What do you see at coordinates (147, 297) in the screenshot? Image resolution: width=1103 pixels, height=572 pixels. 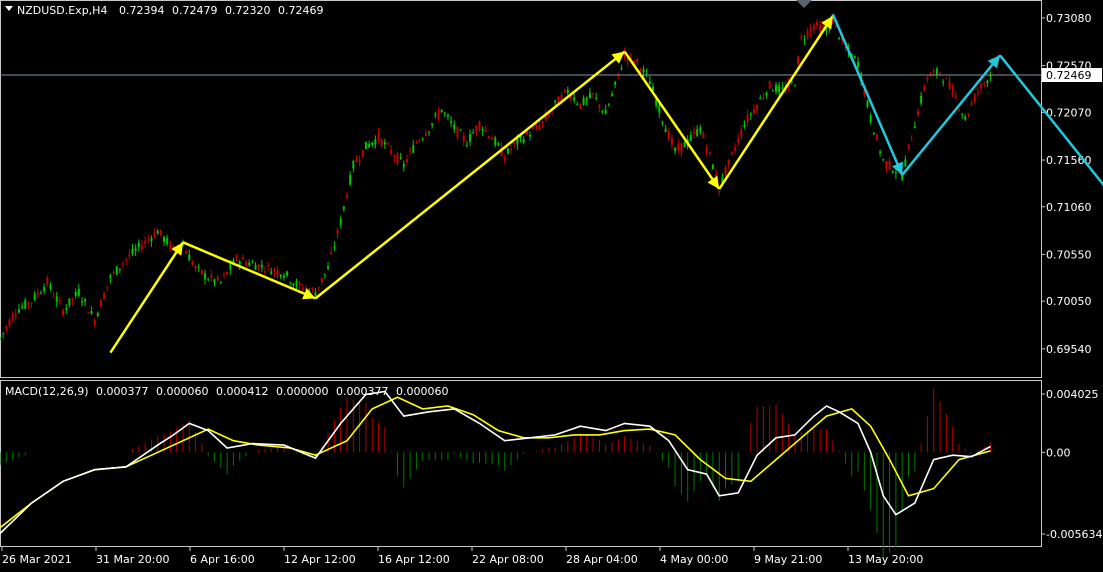 I see `yellow-arrow-segment` at bounding box center [147, 297].